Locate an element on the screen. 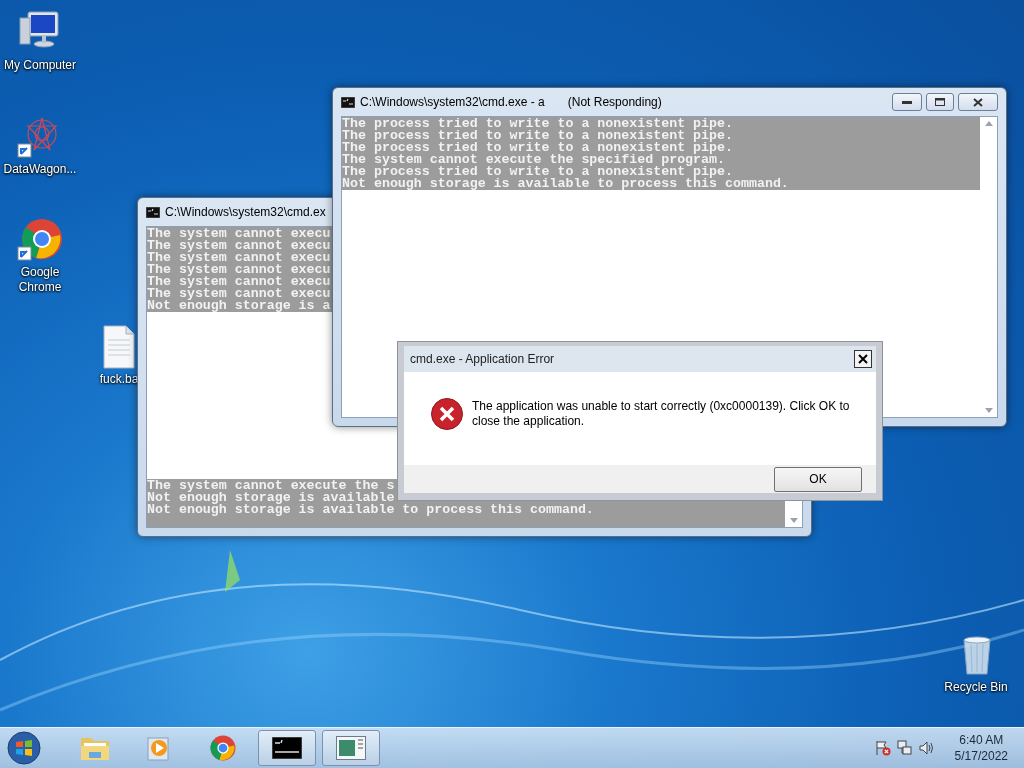 The image size is (1024, 768). minimize-button is located at coordinates (907, 102).